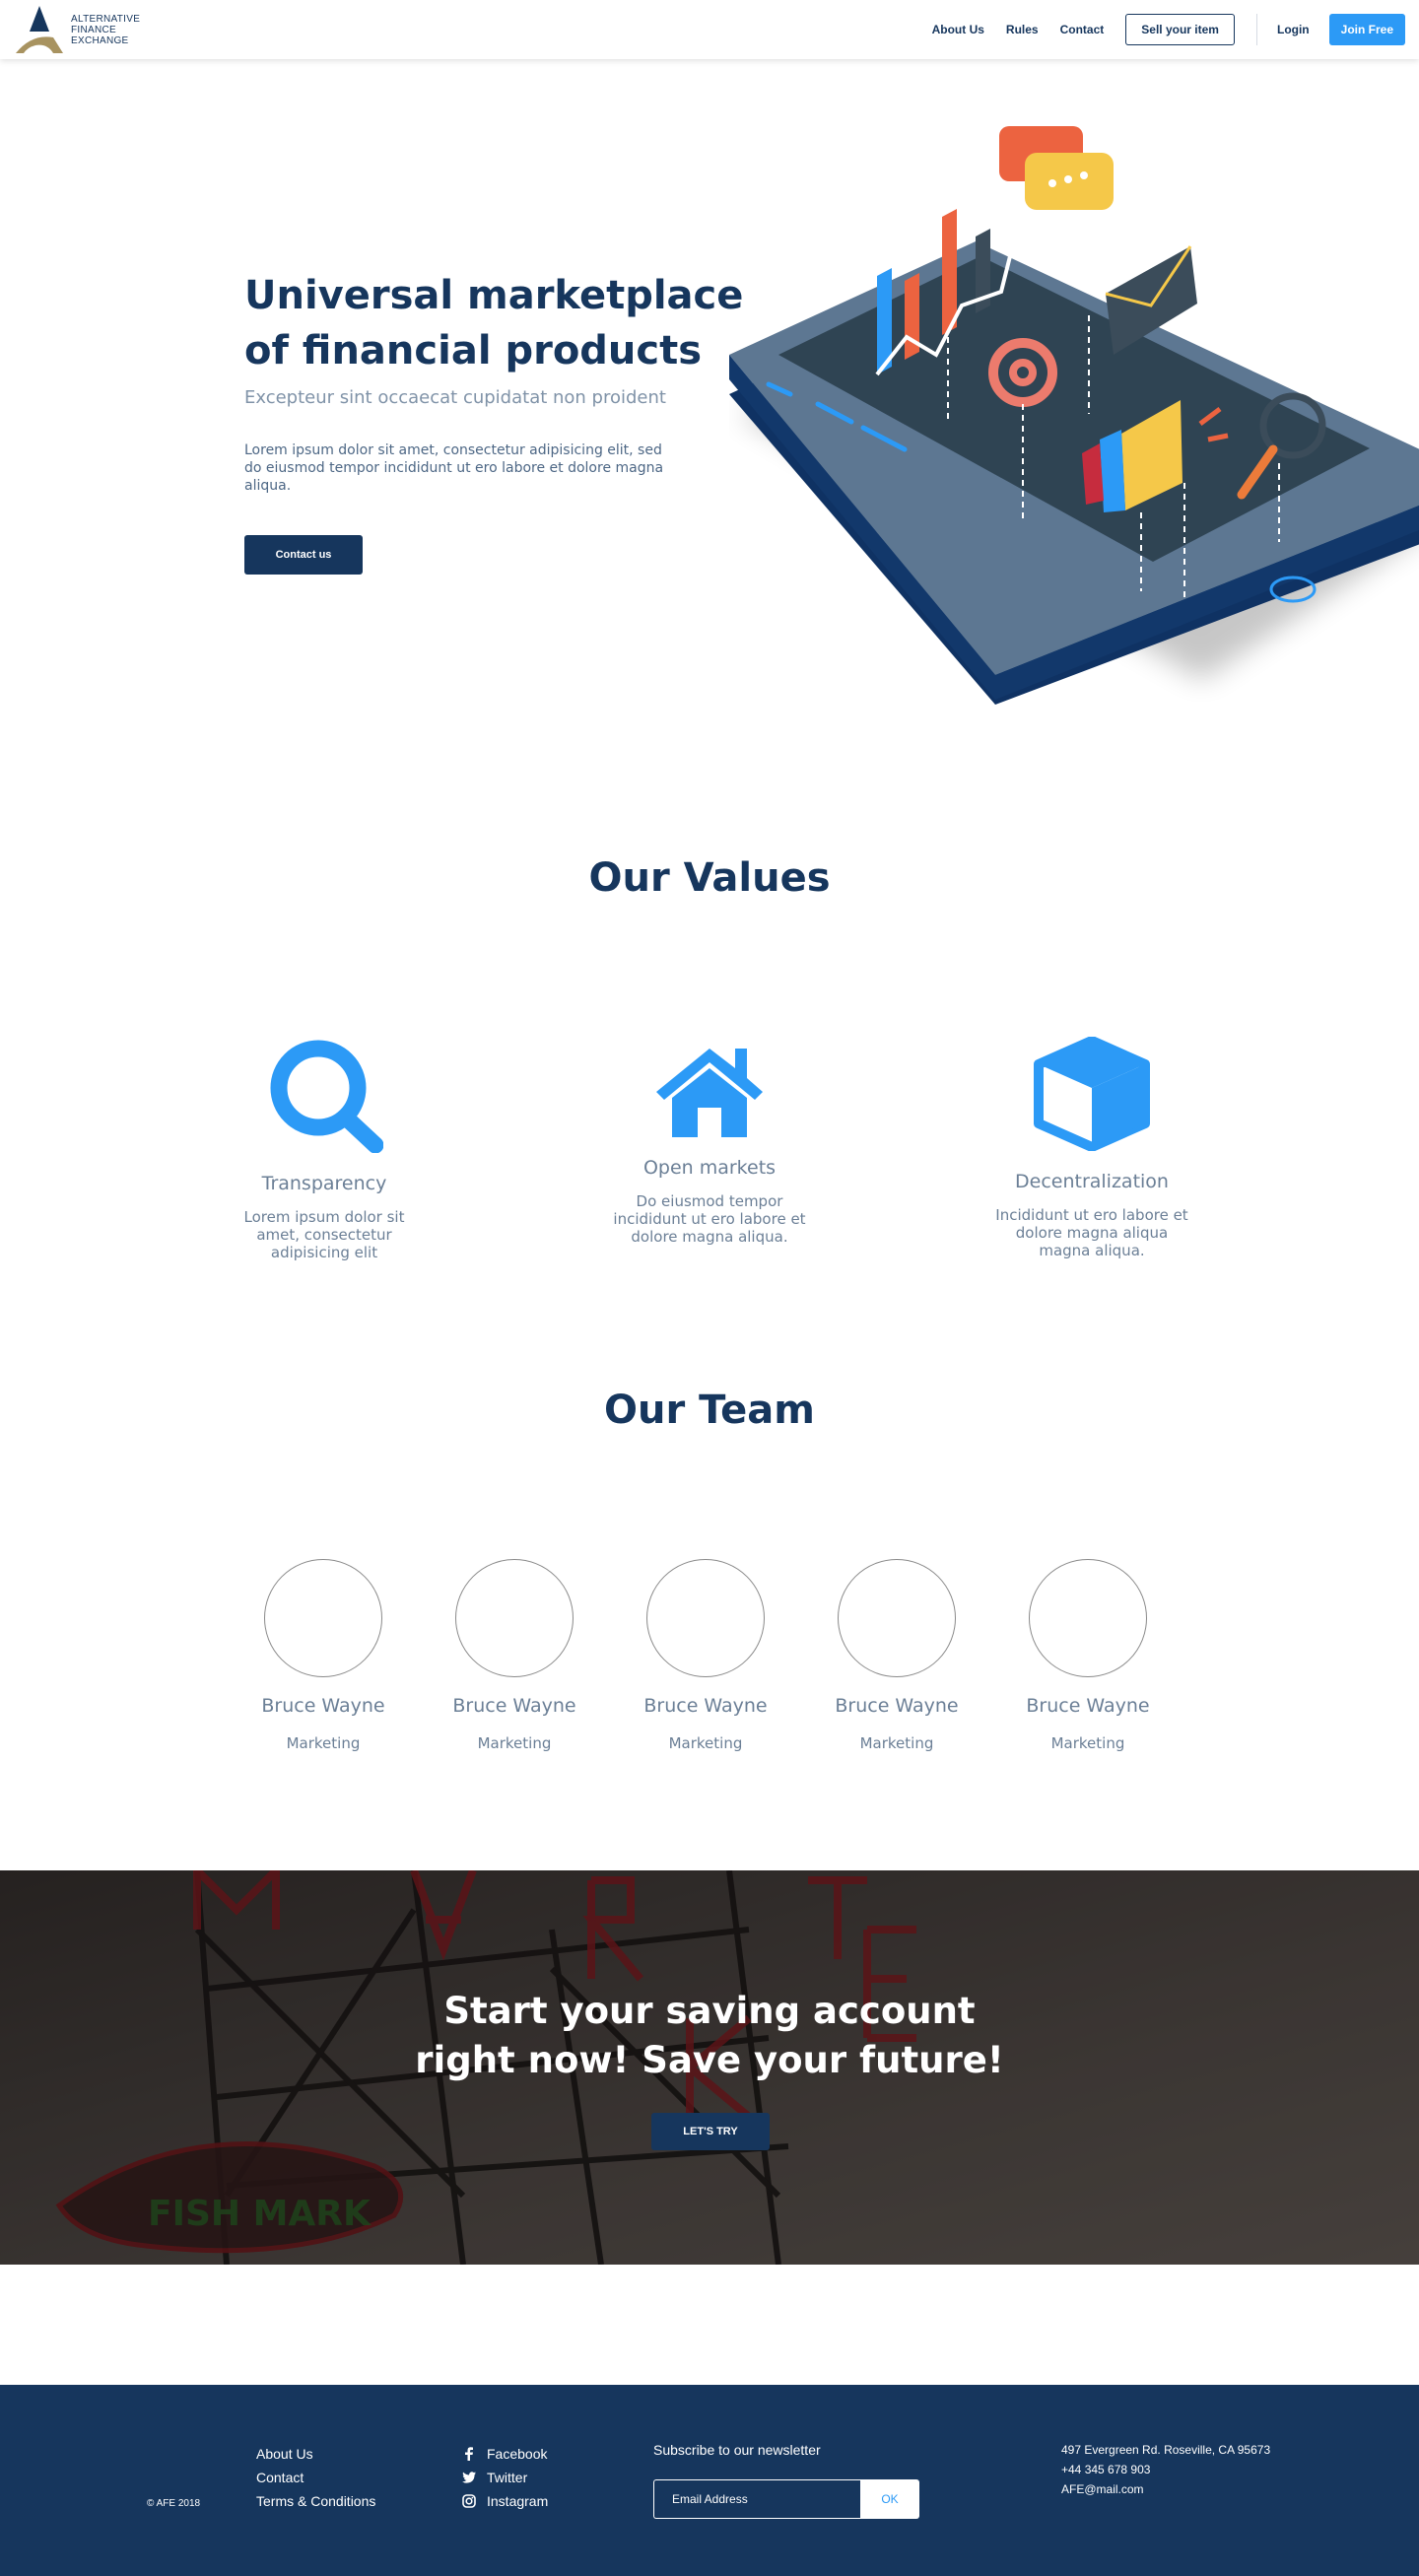  What do you see at coordinates (469, 2477) in the screenshot?
I see `twitter-icon` at bounding box center [469, 2477].